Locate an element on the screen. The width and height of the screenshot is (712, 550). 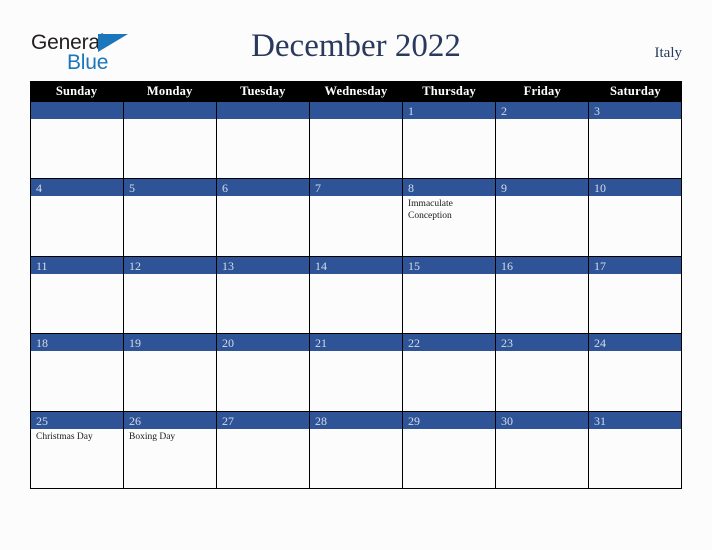
calendar-day-14: 14 is located at coordinates (356, 295).